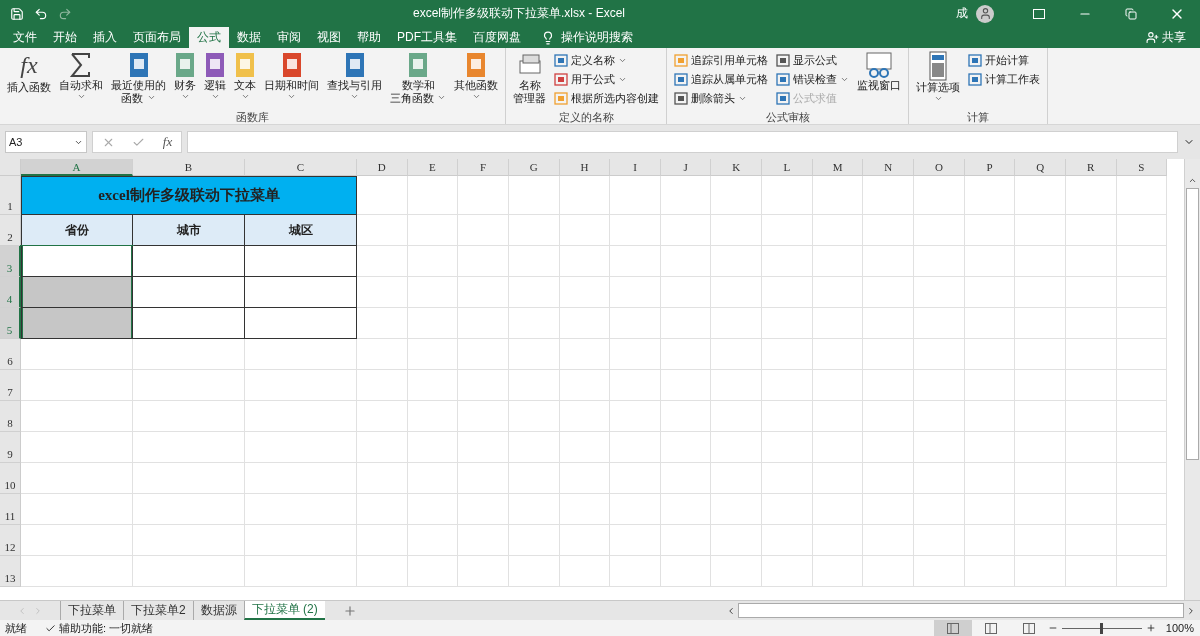  I want to click on row-header: 12, so click(10, 540).